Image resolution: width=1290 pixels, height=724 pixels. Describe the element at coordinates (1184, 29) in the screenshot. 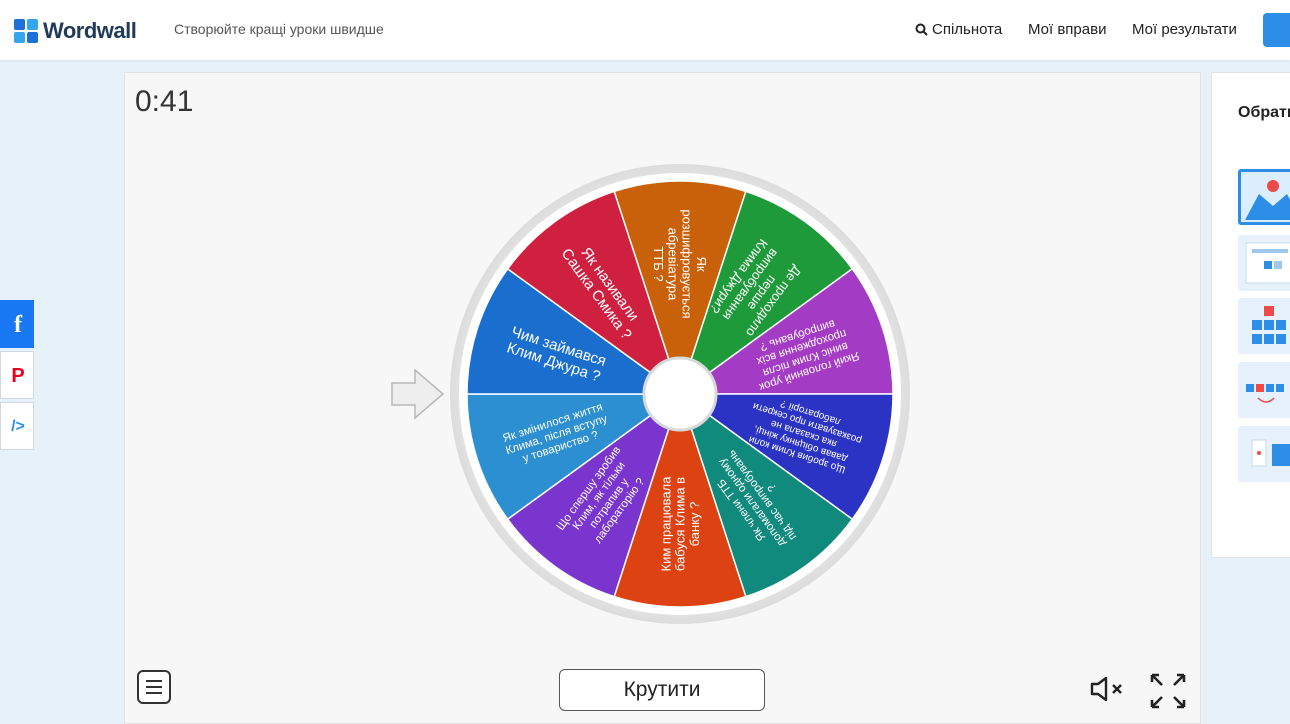

I see `nav-my-results-link: Мої результати` at that location.